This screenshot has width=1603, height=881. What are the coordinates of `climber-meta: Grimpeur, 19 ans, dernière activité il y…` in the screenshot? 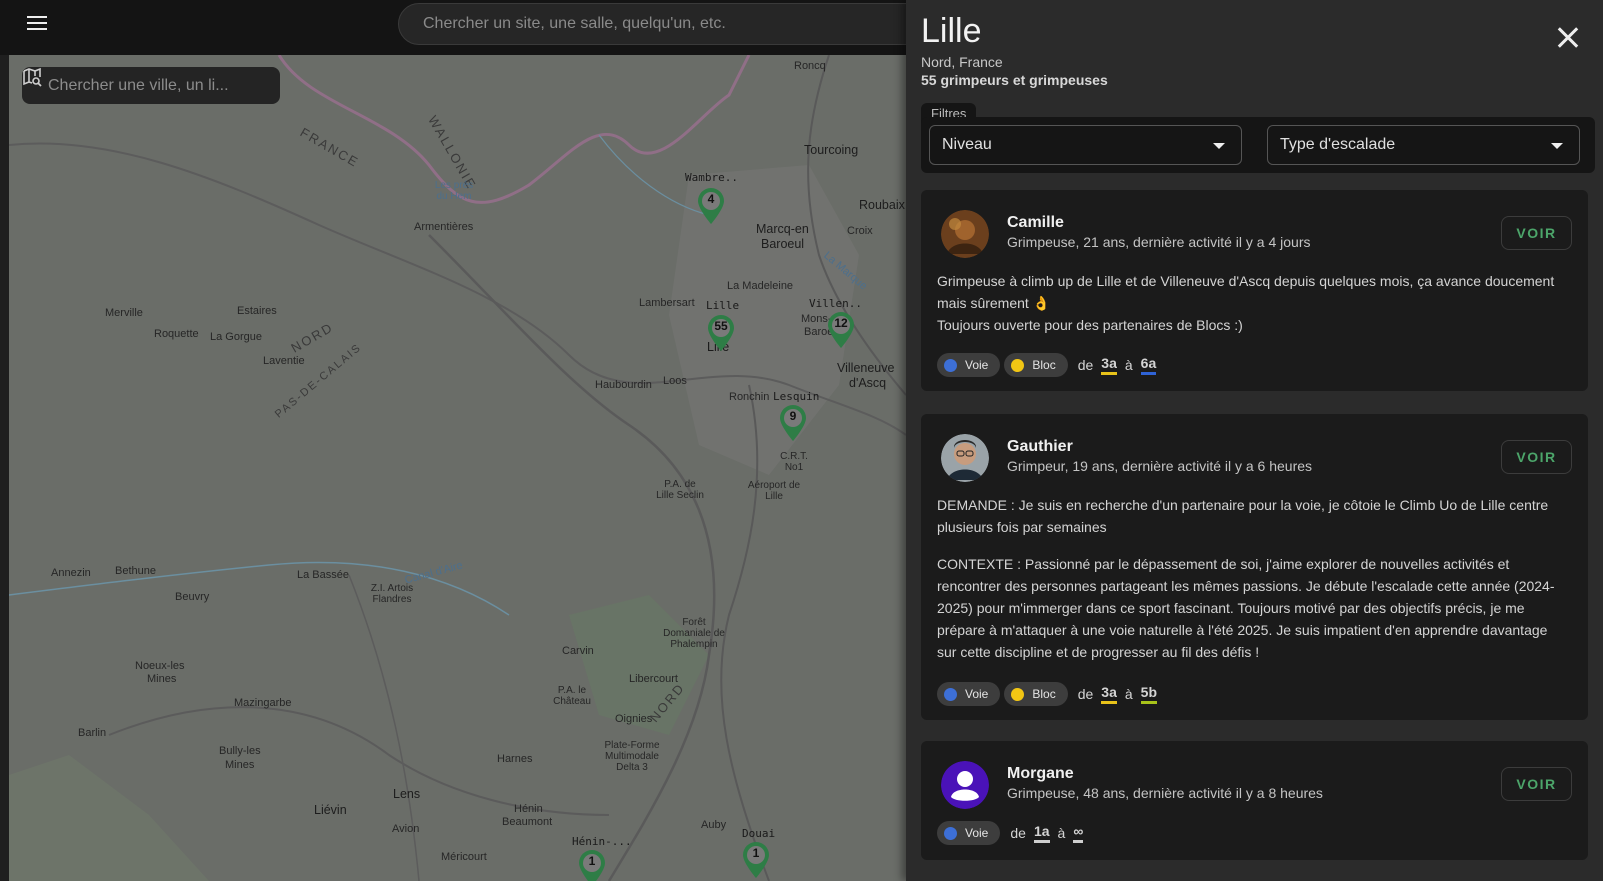 It's located at (1160, 466).